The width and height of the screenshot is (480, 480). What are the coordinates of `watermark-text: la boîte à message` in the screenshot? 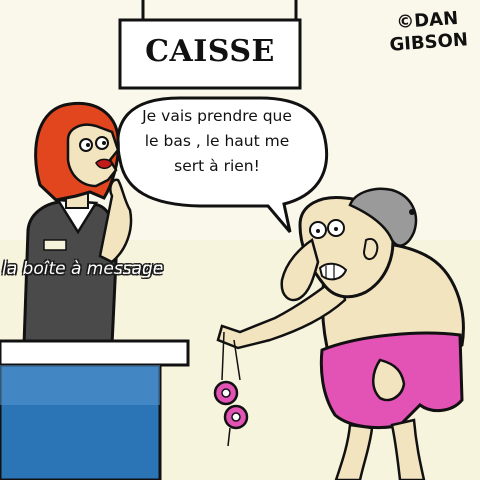 It's located at (83, 269).